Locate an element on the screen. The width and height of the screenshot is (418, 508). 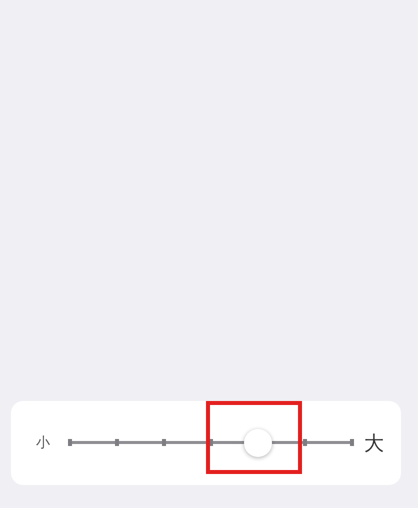
large-size-label: 大 is located at coordinates (374, 443).